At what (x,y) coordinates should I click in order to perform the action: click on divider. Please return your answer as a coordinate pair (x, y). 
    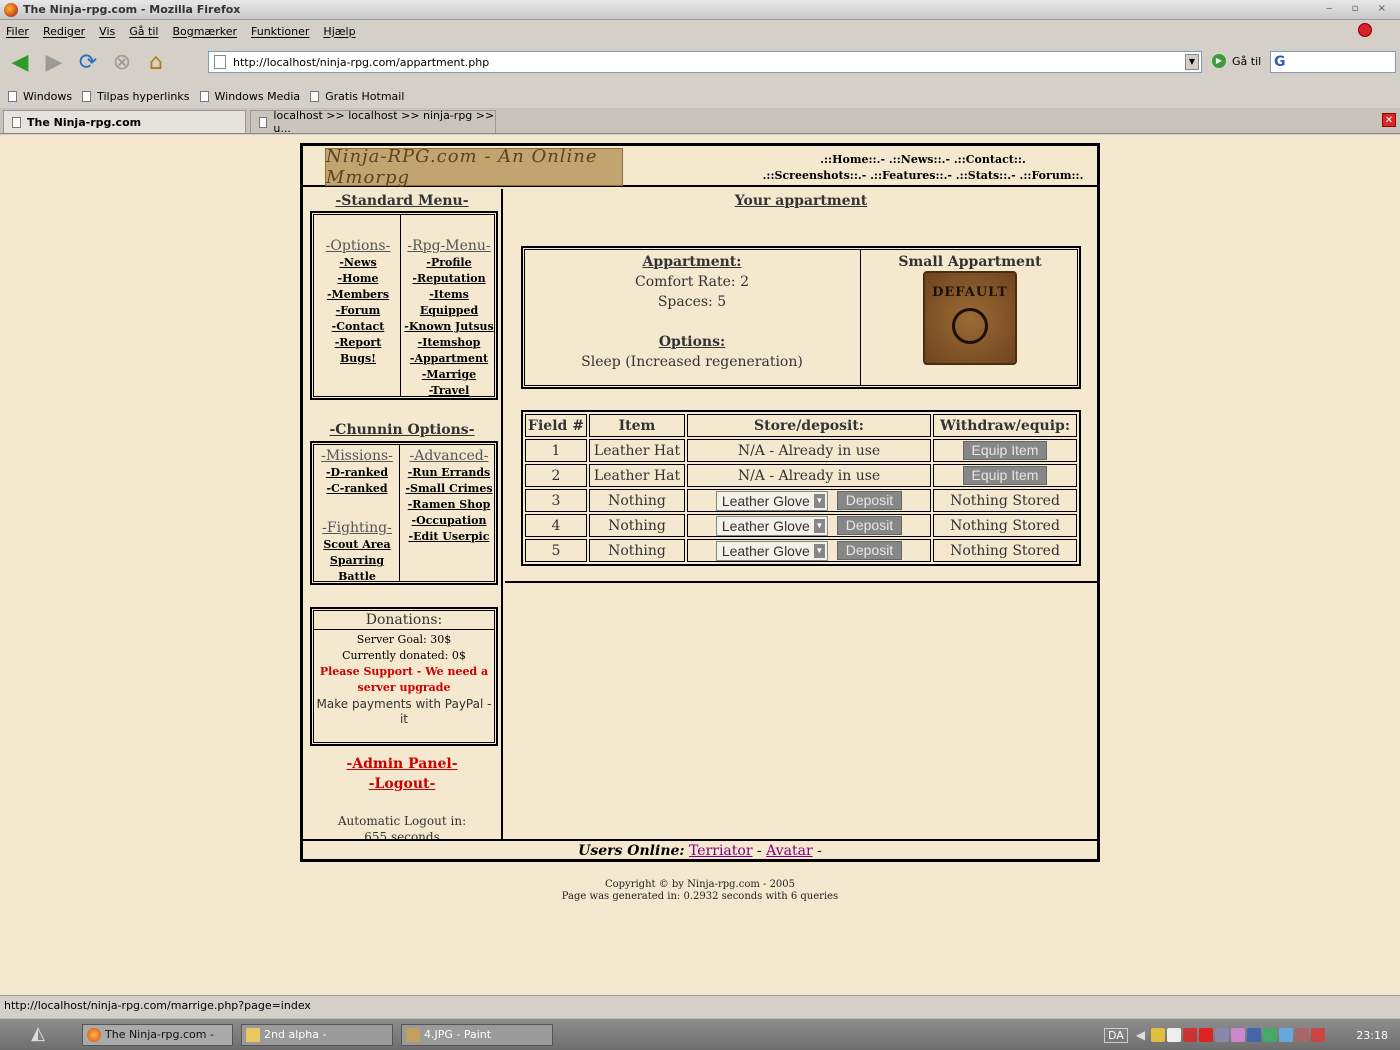
    Looking at the image, I should click on (400, 305).